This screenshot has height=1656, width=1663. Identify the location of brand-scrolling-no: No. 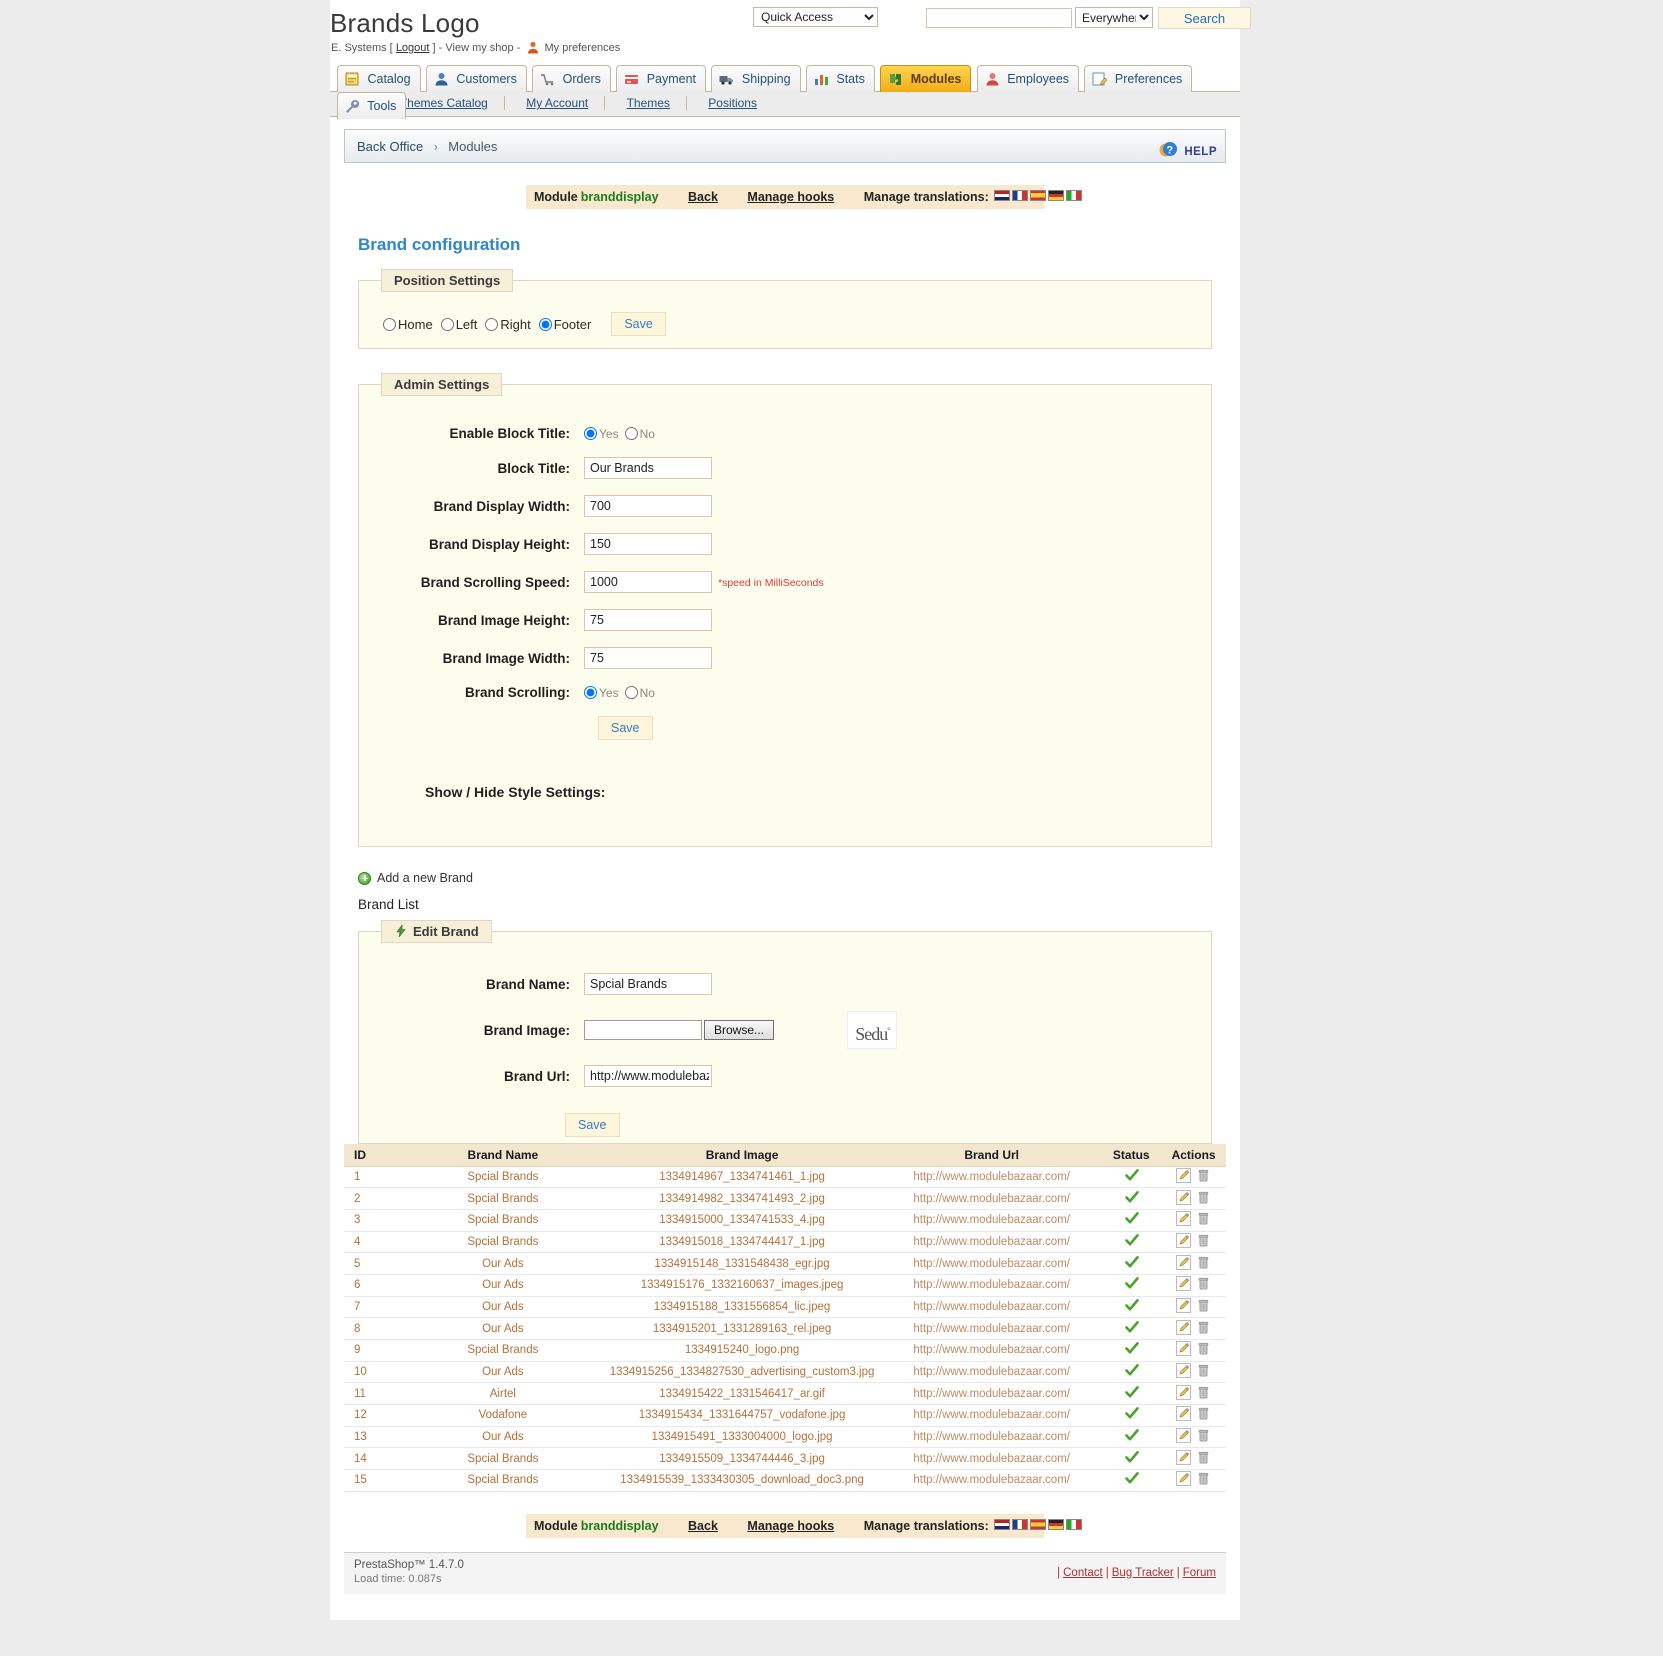
(639, 693).